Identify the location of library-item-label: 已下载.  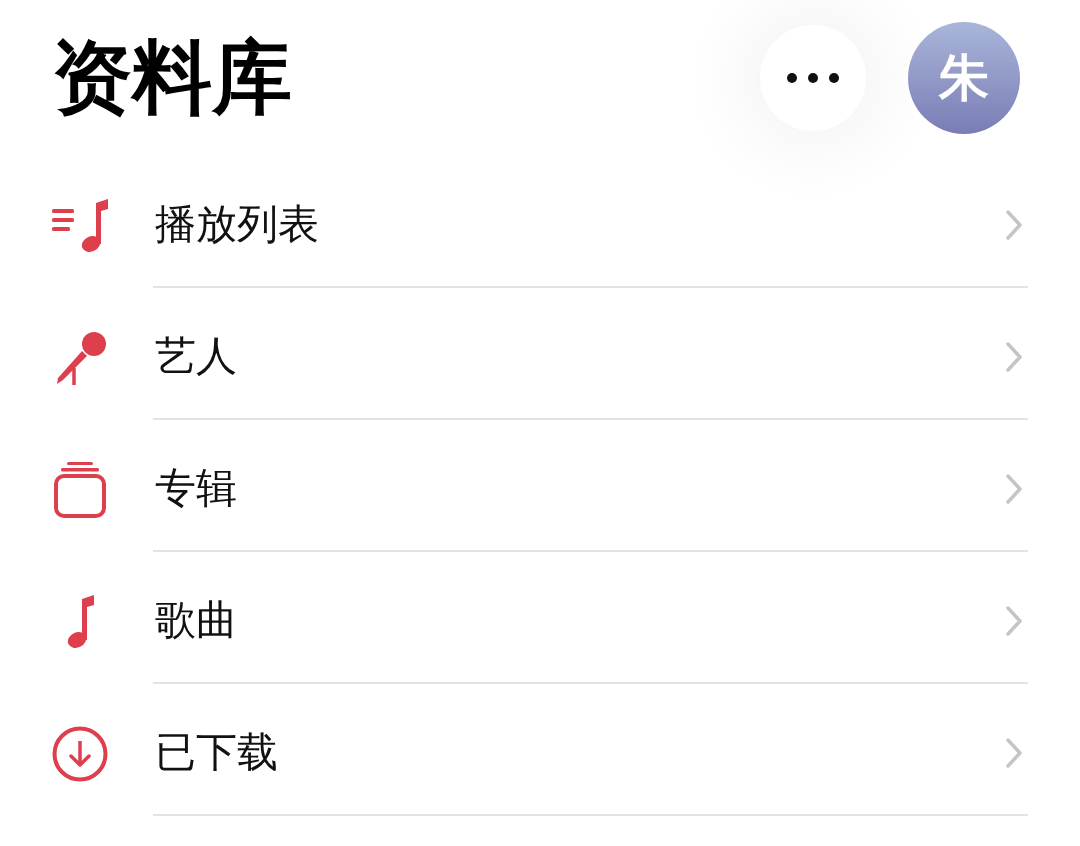
(215, 753).